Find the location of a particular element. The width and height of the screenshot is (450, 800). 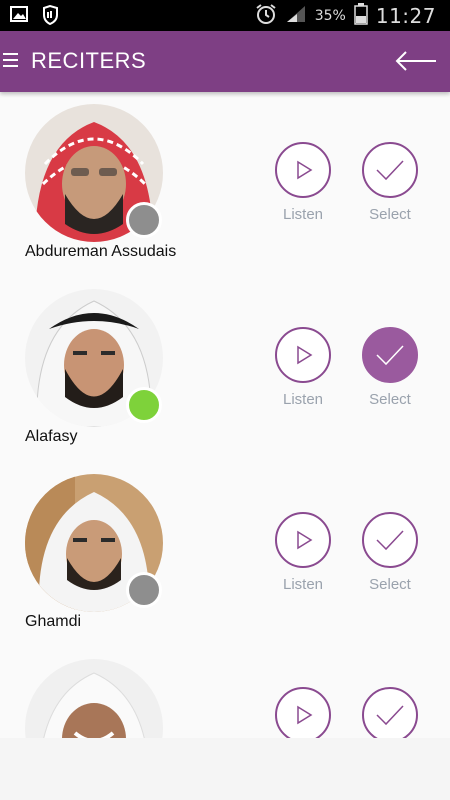

list-item is located at coordinates (225, 692).